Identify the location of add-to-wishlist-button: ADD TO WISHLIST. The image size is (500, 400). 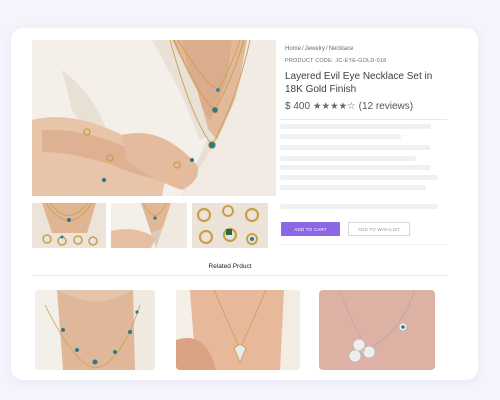
(379, 229).